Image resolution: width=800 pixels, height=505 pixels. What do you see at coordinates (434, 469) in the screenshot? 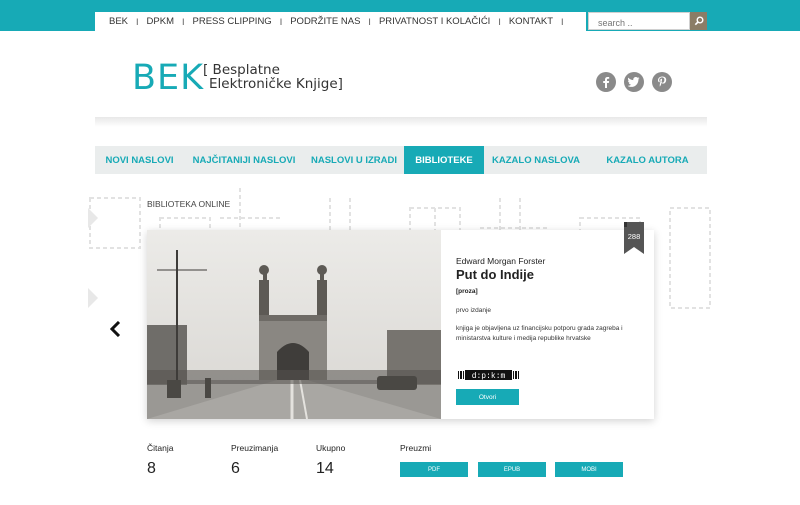
I see `download-pdf-button: PDF` at bounding box center [434, 469].